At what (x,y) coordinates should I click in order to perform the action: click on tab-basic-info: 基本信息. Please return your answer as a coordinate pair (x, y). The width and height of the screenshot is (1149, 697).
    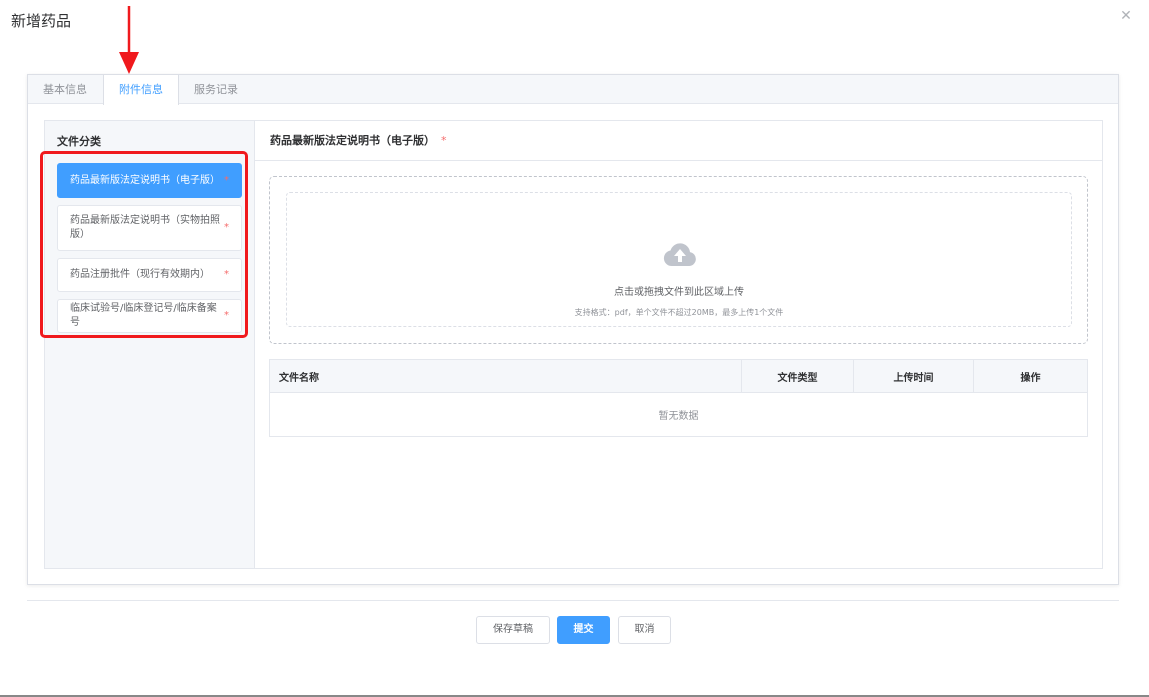
    Looking at the image, I should click on (65, 89).